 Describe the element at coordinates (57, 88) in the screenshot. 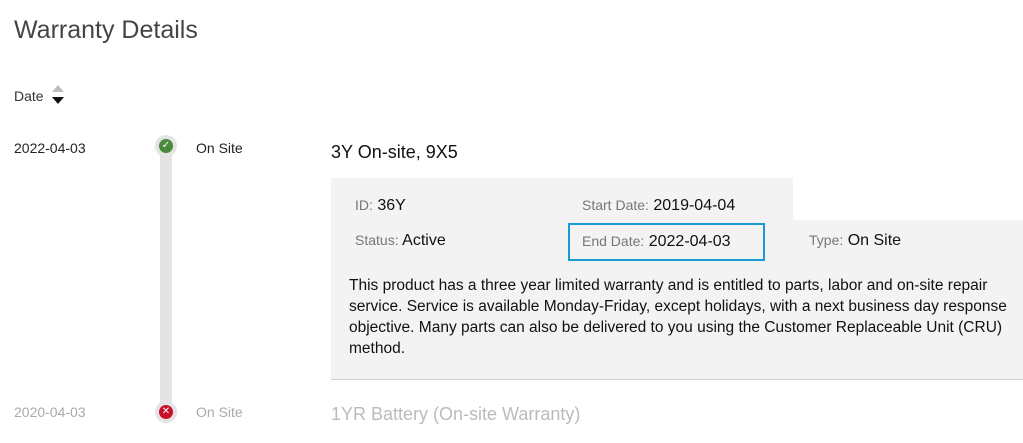

I see `sort-ascending-icon` at that location.